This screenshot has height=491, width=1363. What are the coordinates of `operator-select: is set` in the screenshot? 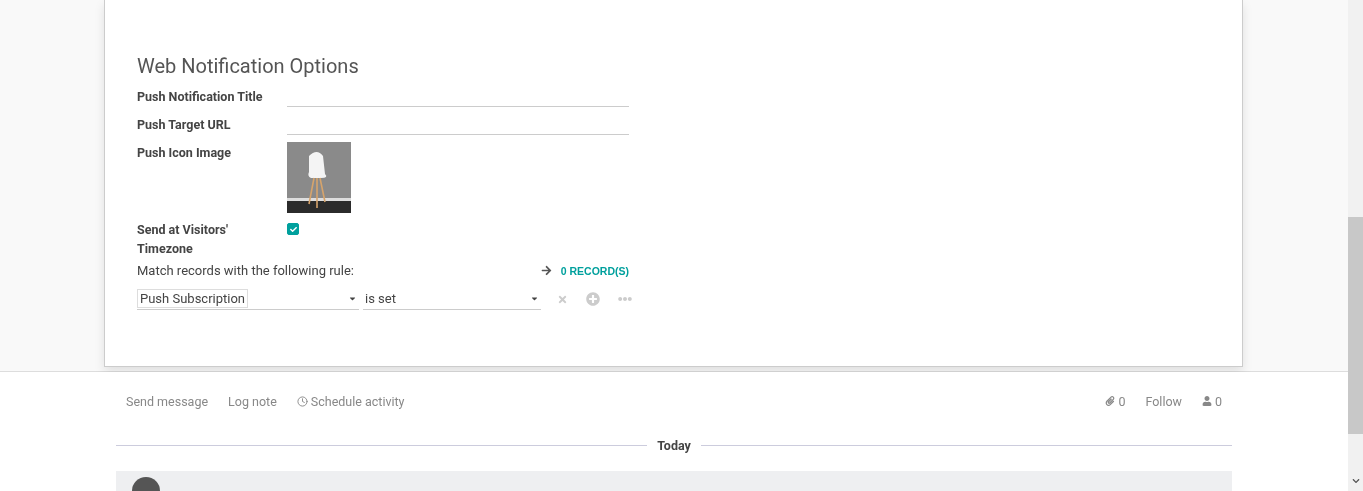 It's located at (452, 299).